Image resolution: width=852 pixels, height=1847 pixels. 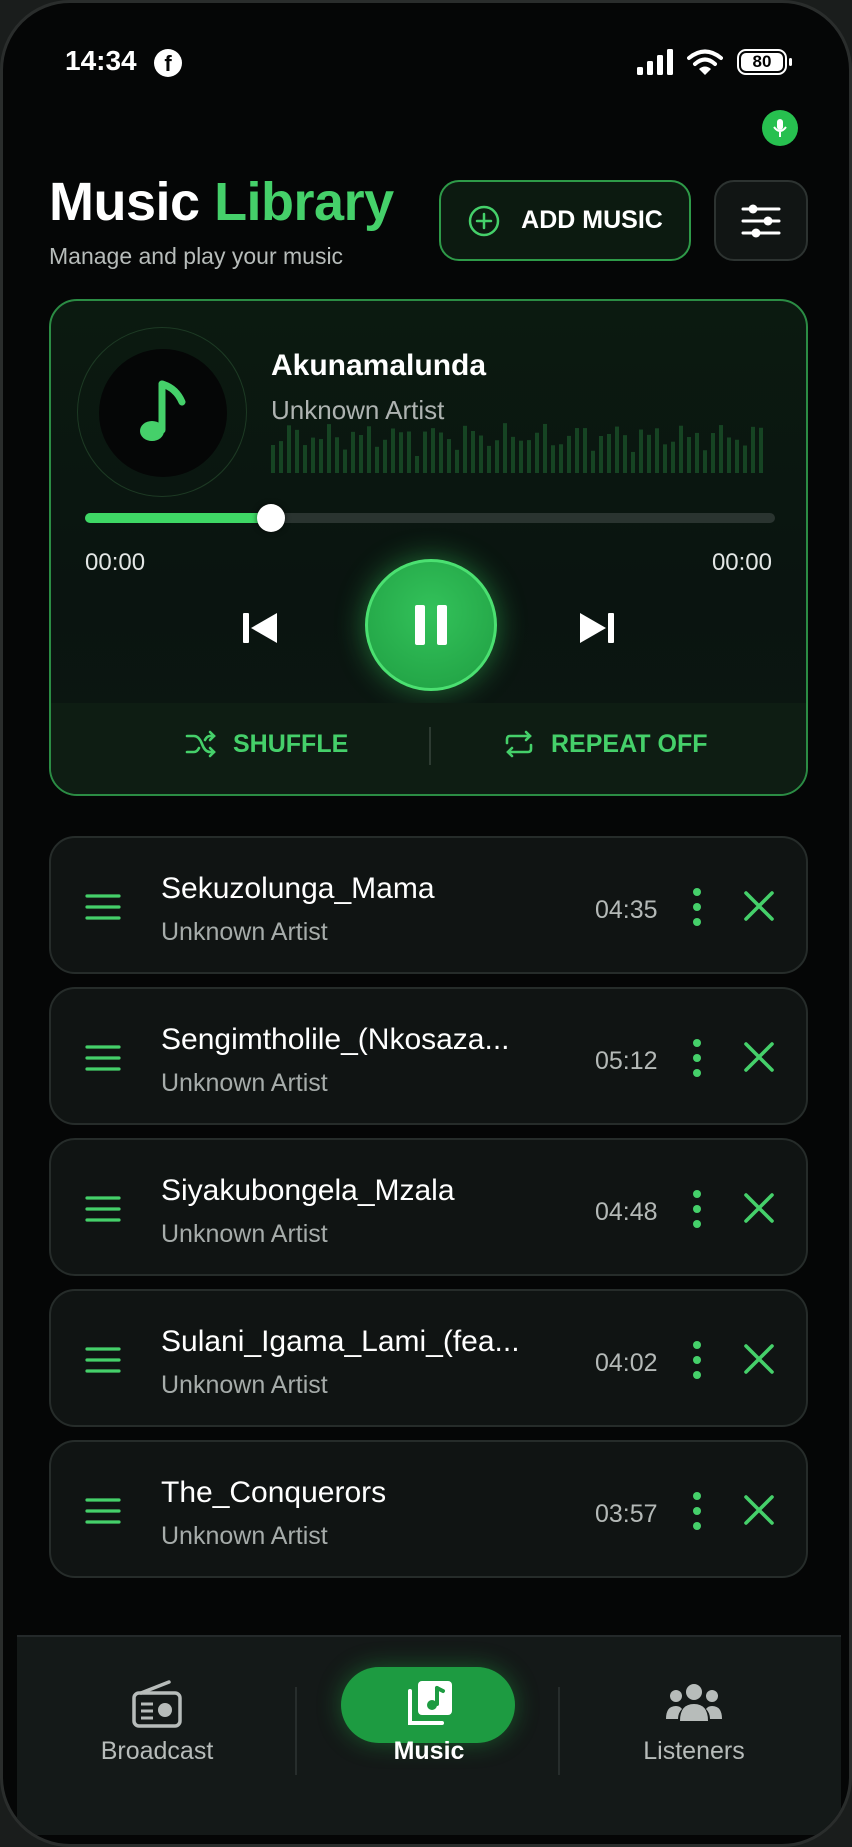 What do you see at coordinates (761, 220) in the screenshot?
I see `filter-settings-button` at bounding box center [761, 220].